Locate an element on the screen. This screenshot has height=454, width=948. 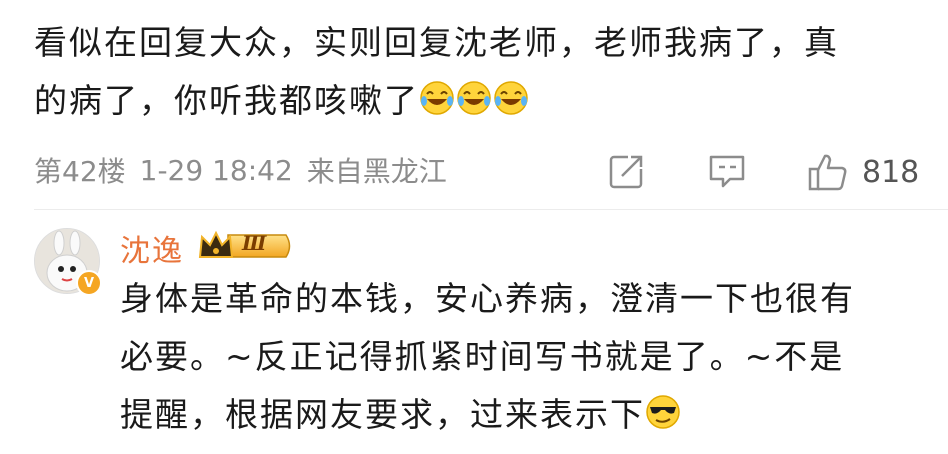
reply-line-with-emoji: 提醒，根据网友要求，过来表示下 is located at coordinates (527, 415).